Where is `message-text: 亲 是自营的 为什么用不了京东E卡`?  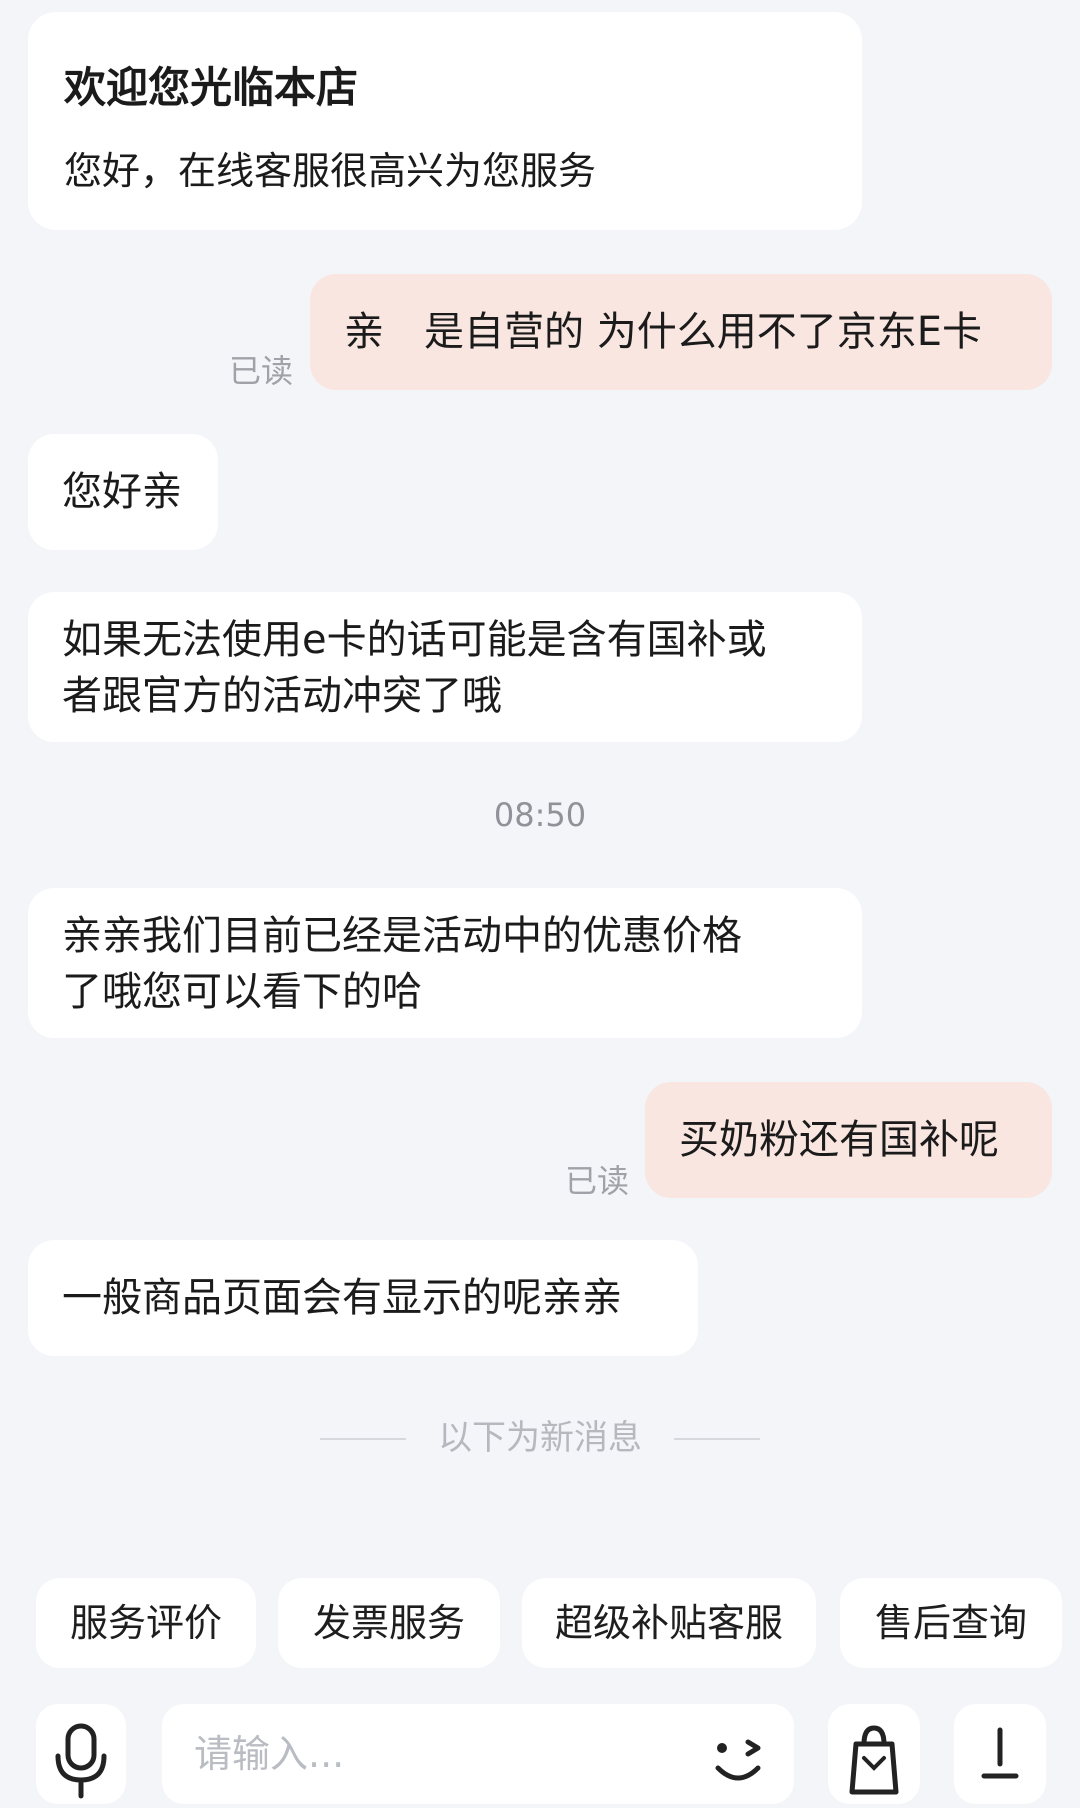
message-text: 亲 是自营的 为什么用不了京东E卡 is located at coordinates (663, 332).